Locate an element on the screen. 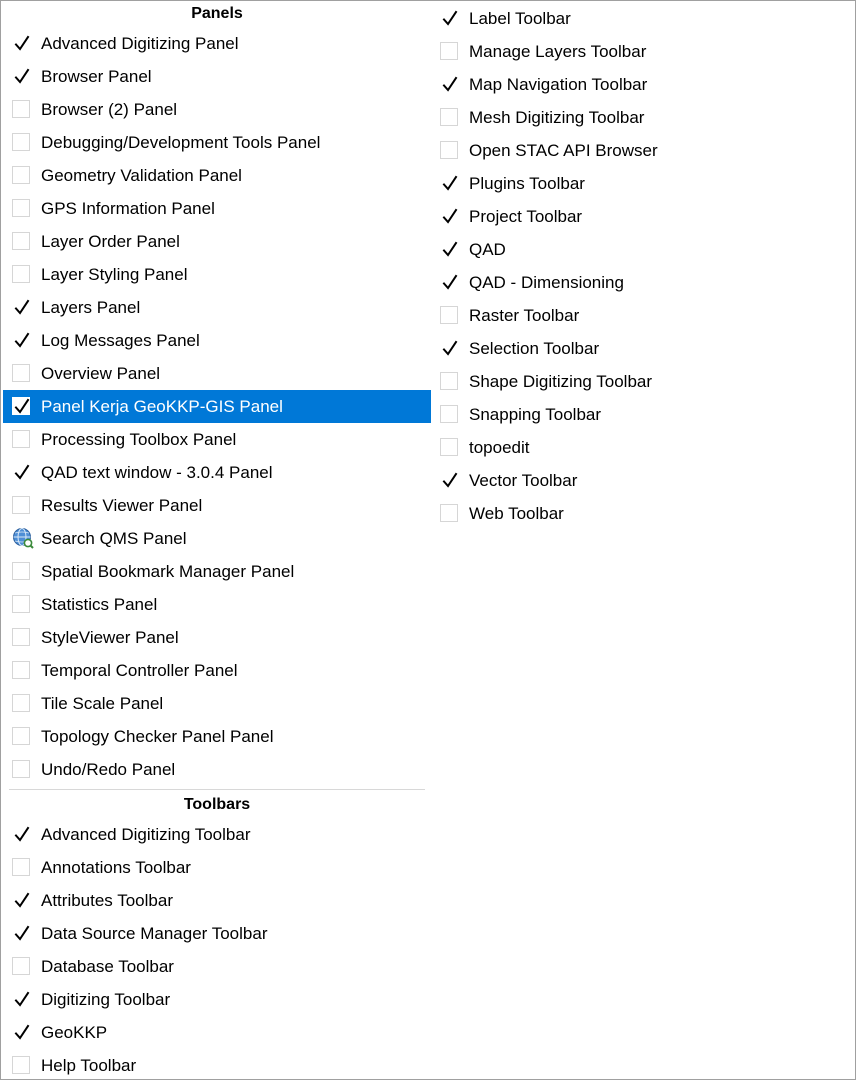 The image size is (856, 1082). toolbar-item-web-toolbar: Web Toolbar is located at coordinates (641, 513).